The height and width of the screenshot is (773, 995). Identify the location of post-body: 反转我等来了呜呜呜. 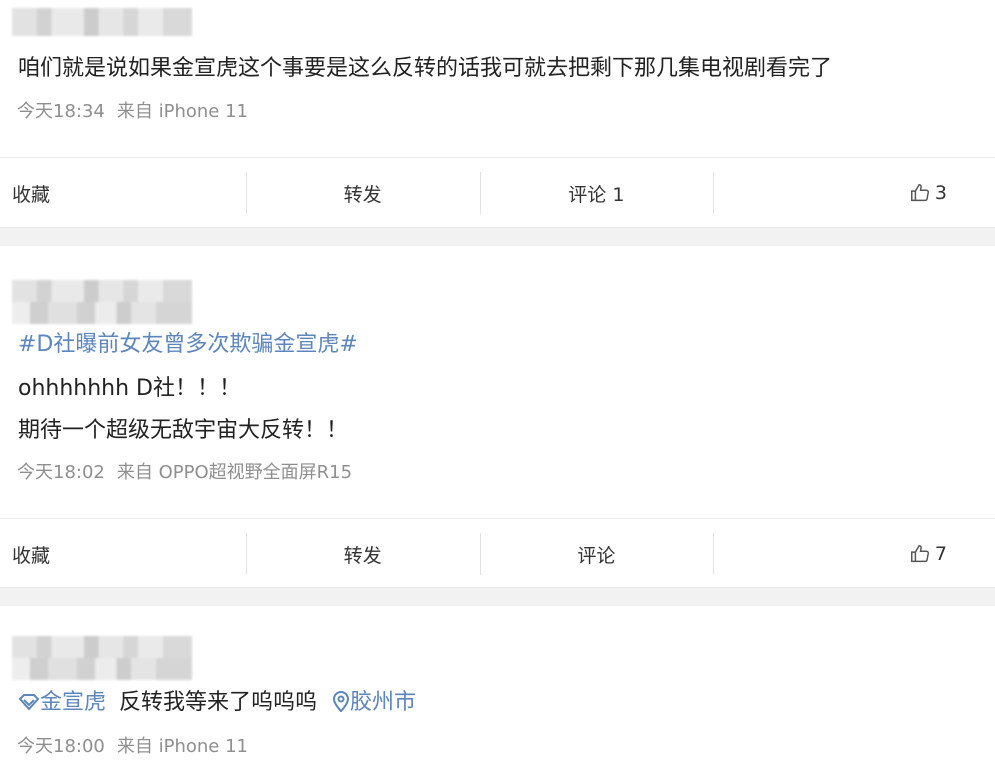
(218, 702).